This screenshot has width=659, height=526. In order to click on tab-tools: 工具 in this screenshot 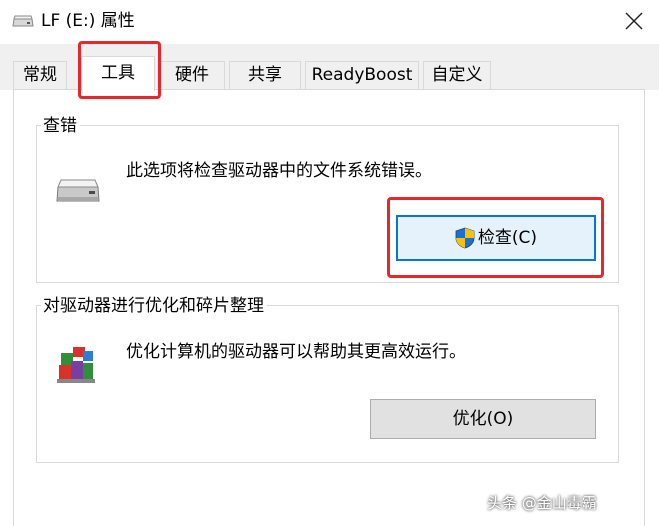, I will do `click(118, 73)`.